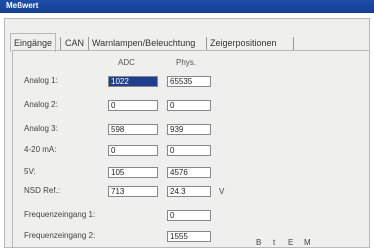 The height and width of the screenshot is (248, 374). Describe the element at coordinates (41, 104) in the screenshot. I see `row-label-analog-2: Analog 2:` at that location.